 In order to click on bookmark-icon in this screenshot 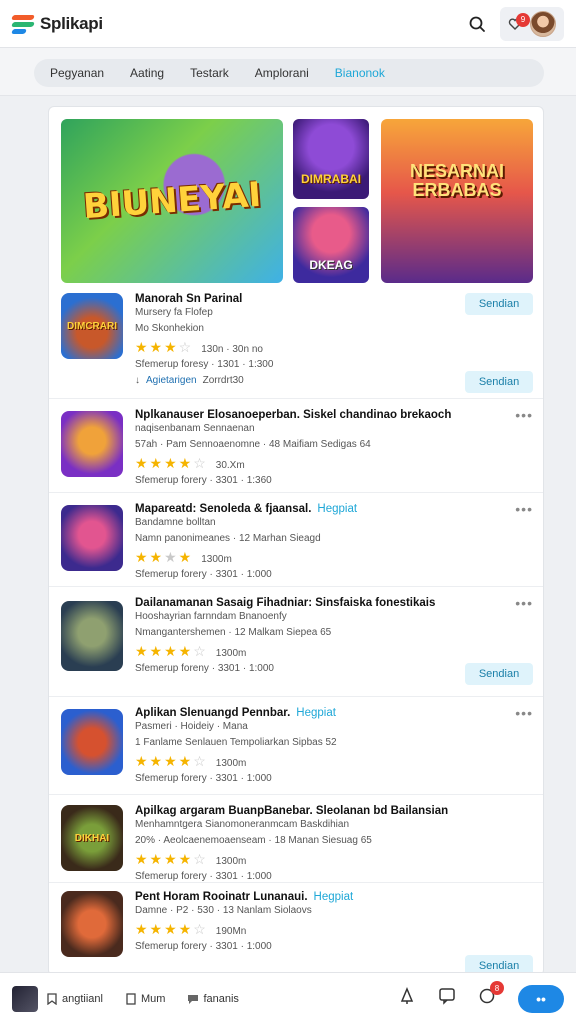, I will do `click(52, 998)`.